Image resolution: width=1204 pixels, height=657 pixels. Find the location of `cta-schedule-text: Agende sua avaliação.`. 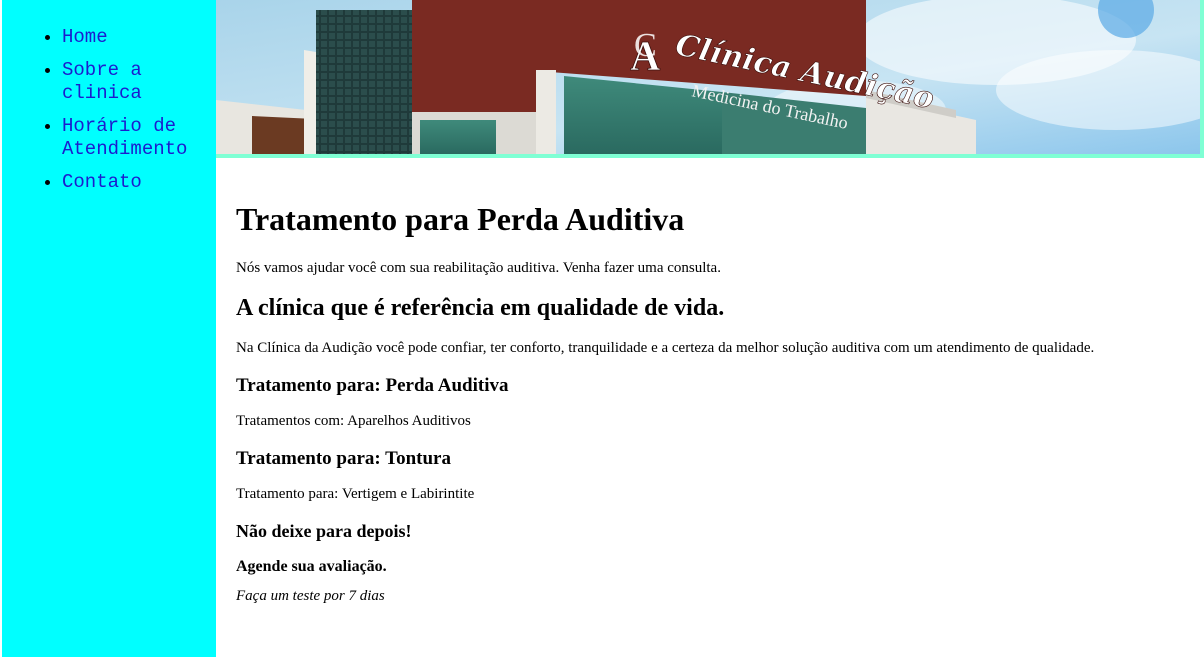

cta-schedule-text: Agende sua avaliação. is located at coordinates (311, 566).